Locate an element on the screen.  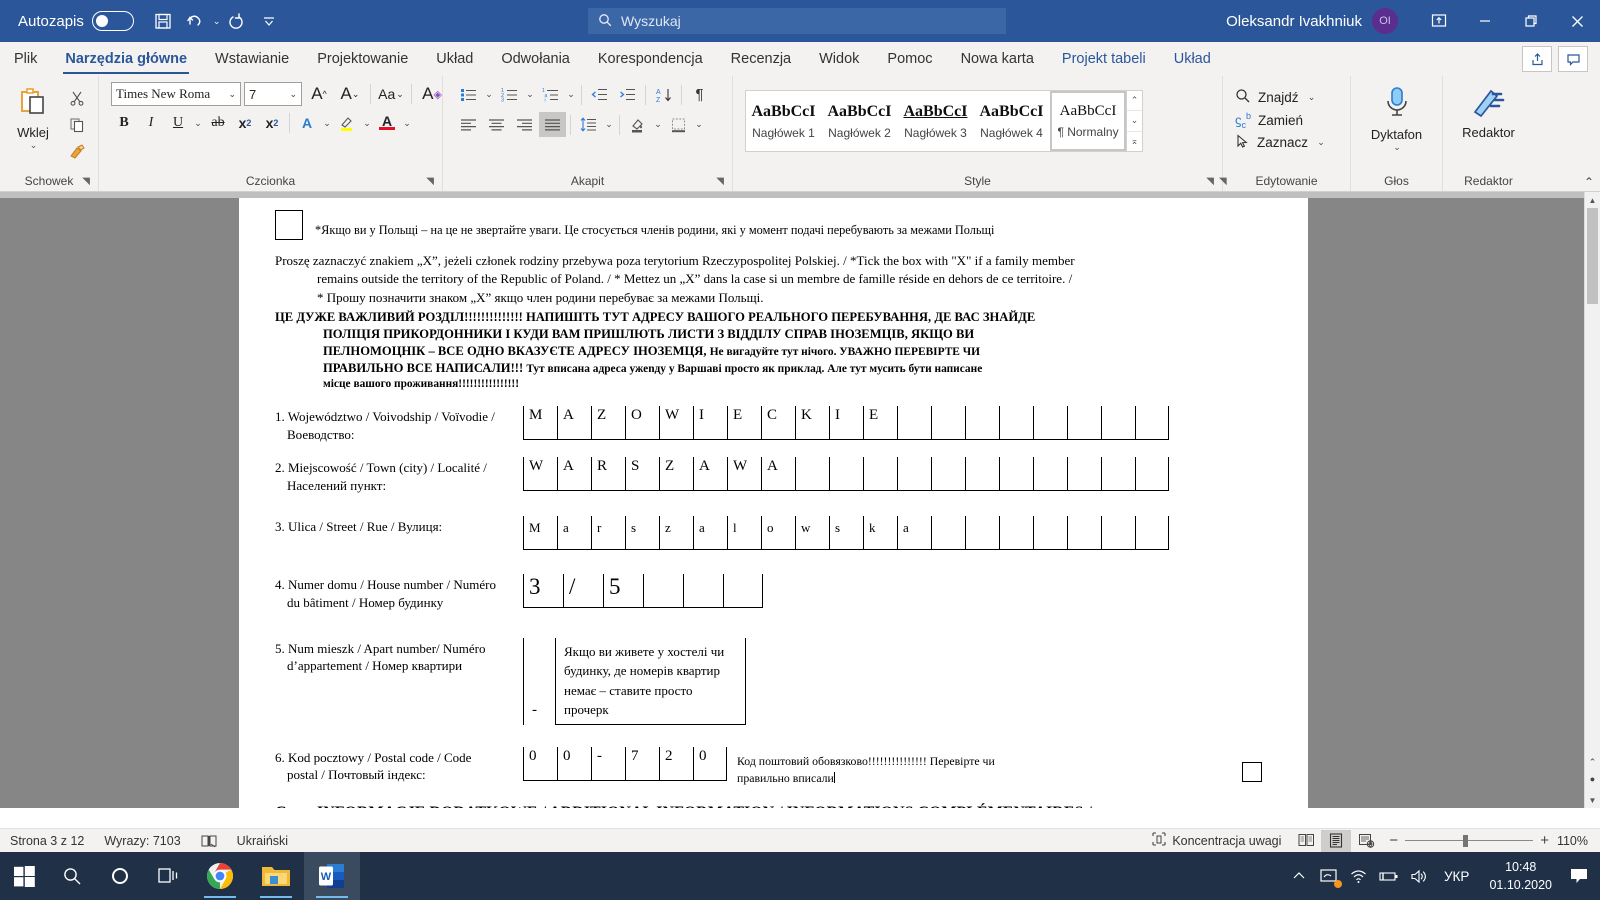
tab-pomoc: Pomoc is located at coordinates (909, 59).